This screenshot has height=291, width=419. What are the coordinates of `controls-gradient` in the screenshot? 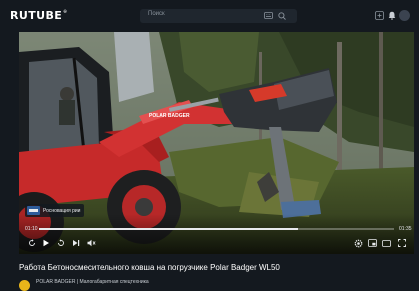 It's located at (216, 234).